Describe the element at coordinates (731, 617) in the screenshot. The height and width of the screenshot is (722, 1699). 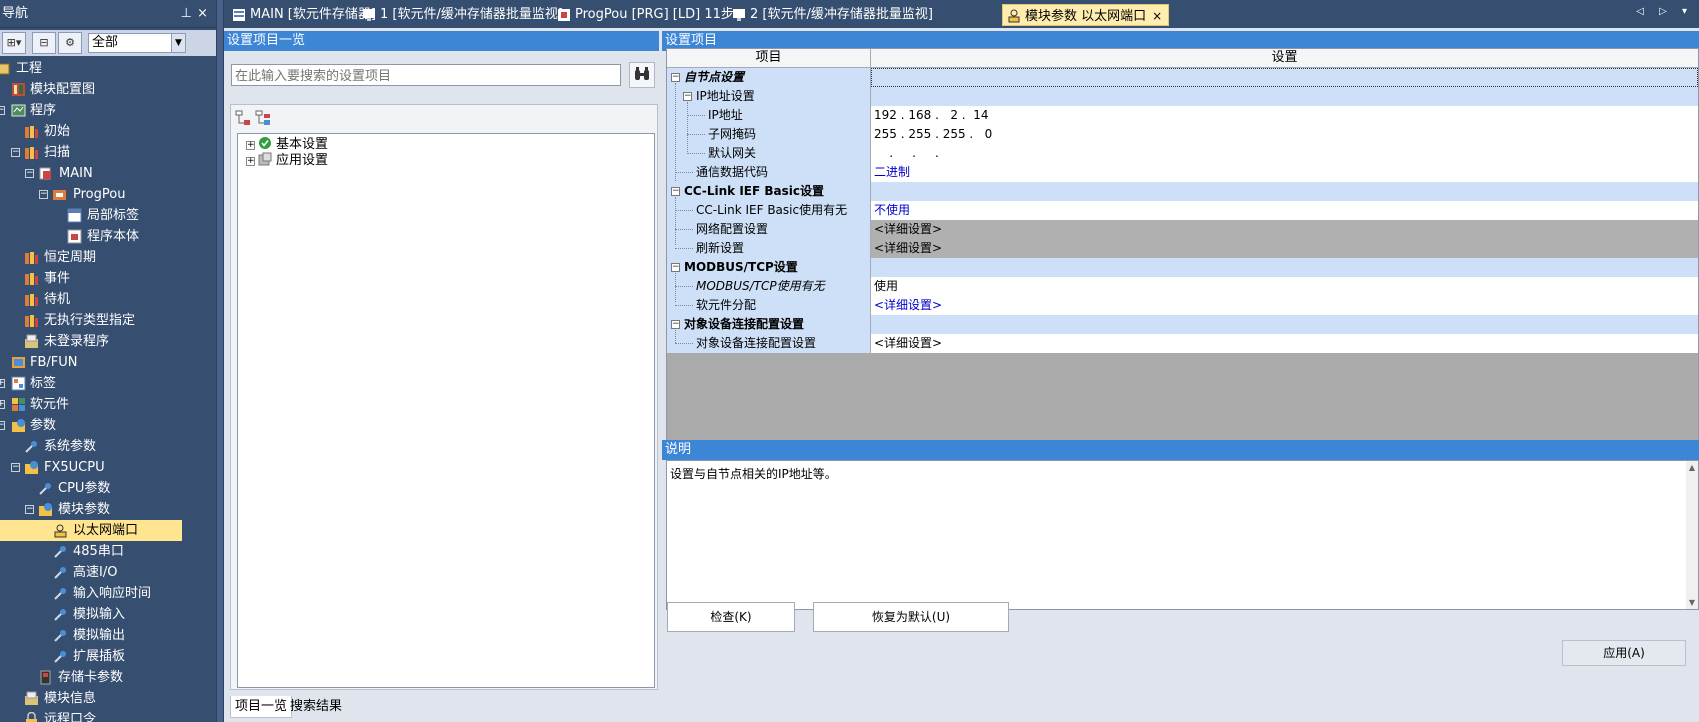
I see `check-button: 检查(K)` at that location.